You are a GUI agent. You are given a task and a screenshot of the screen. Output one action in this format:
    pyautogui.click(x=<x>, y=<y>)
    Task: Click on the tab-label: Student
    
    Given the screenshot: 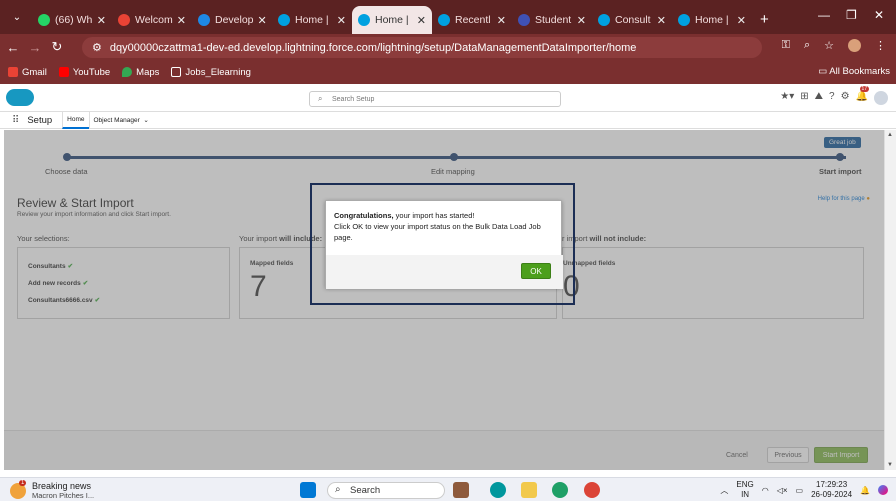 What is the action you would take?
    pyautogui.click(x=553, y=20)
    